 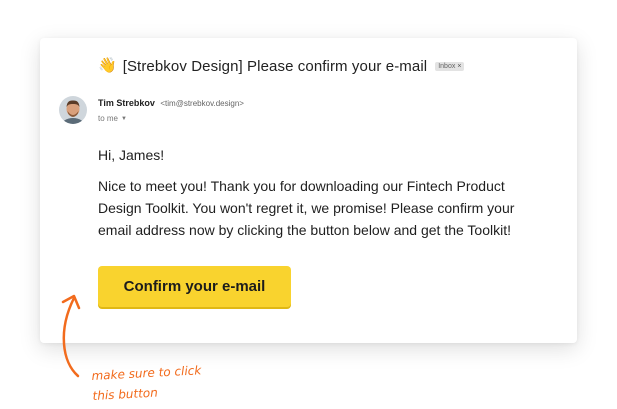 I want to click on confirm-email-button: Confirm your e-mail, so click(x=194, y=286).